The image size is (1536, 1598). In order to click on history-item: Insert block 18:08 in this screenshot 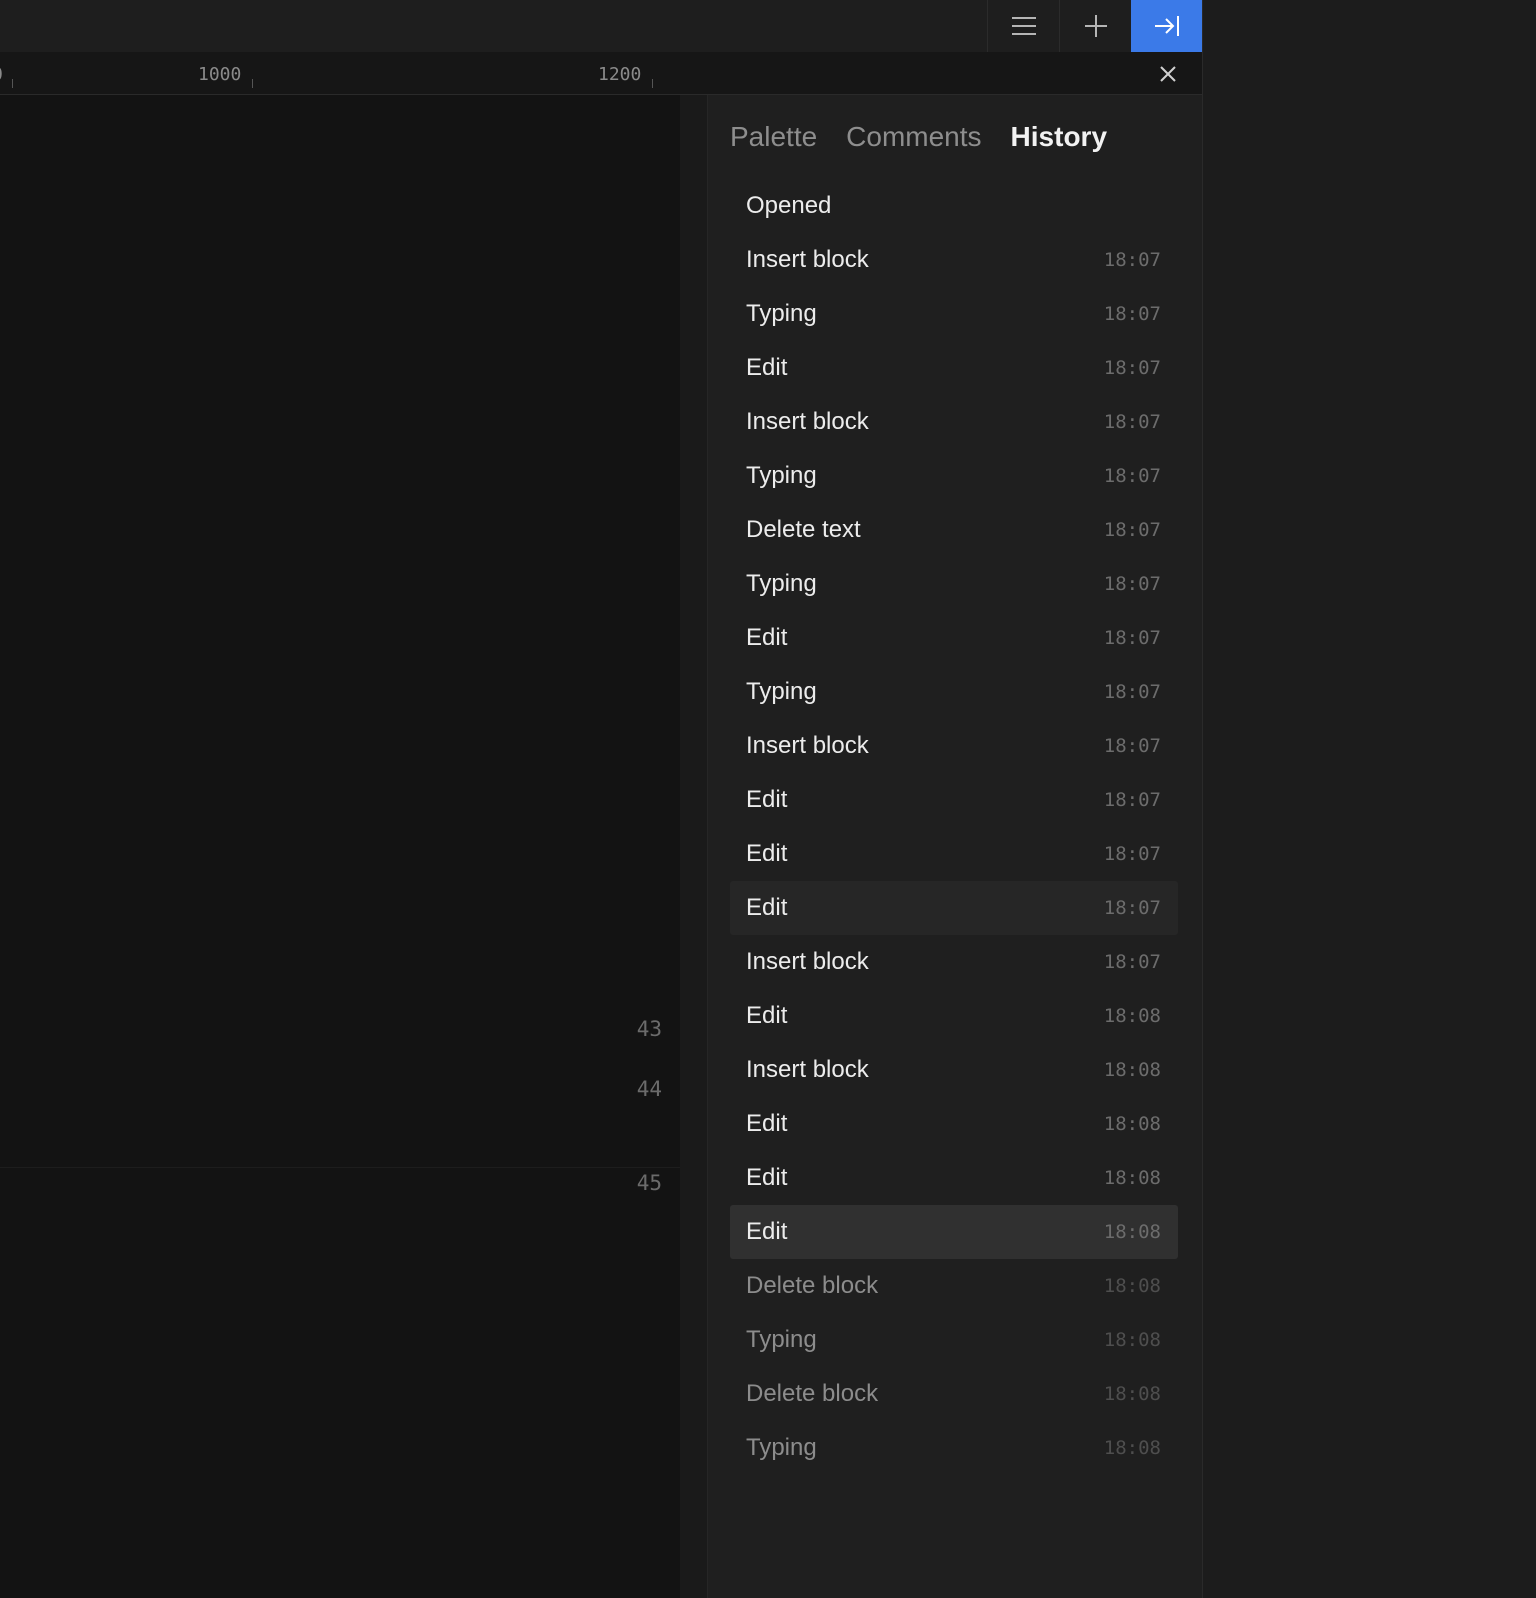, I will do `click(954, 1070)`.